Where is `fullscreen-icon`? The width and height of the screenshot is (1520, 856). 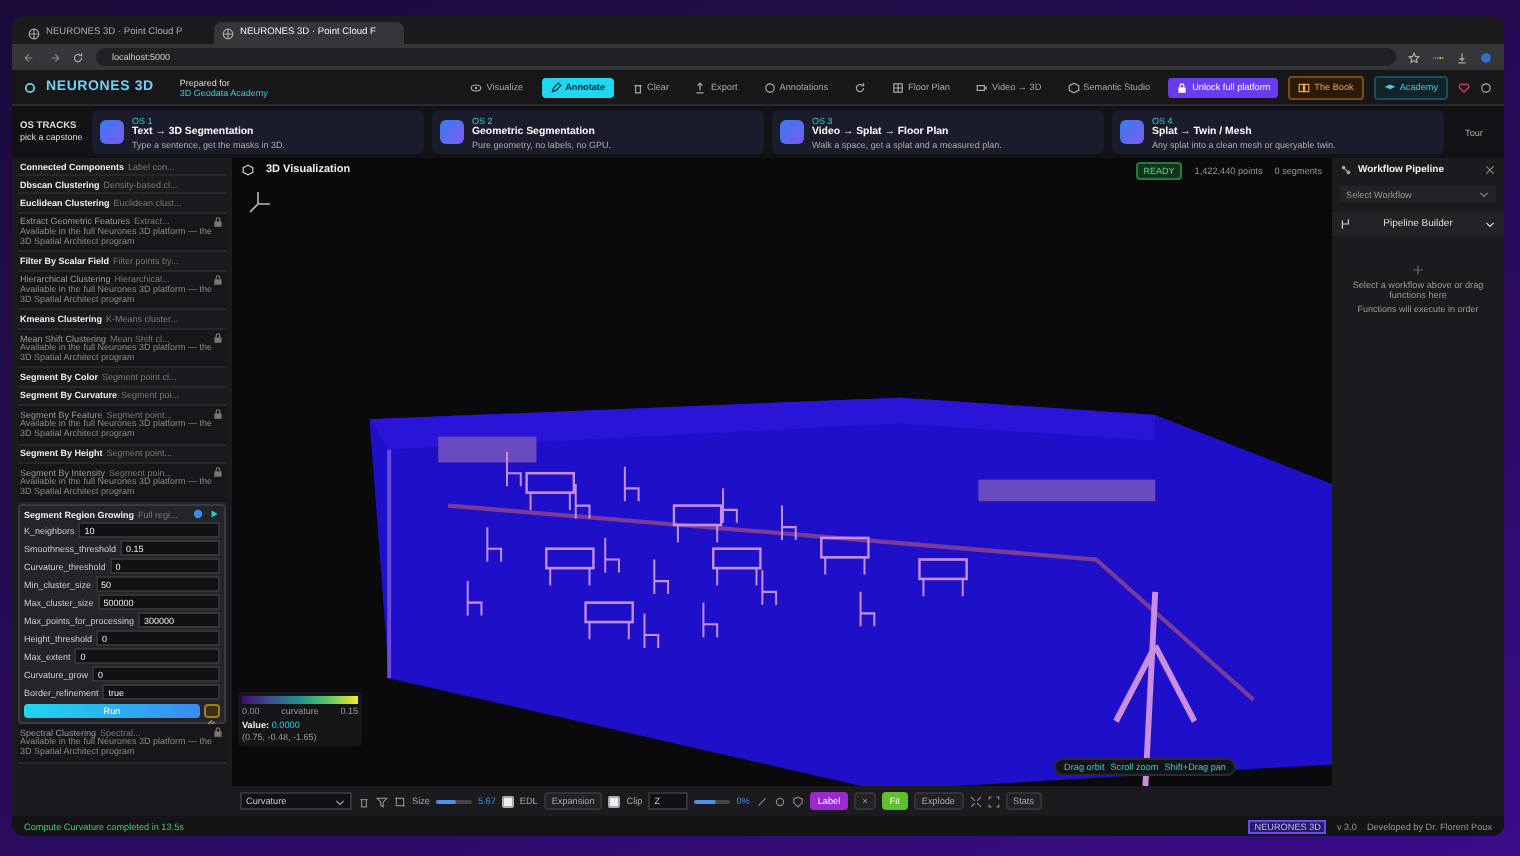
fullscreen-icon is located at coordinates (993, 801).